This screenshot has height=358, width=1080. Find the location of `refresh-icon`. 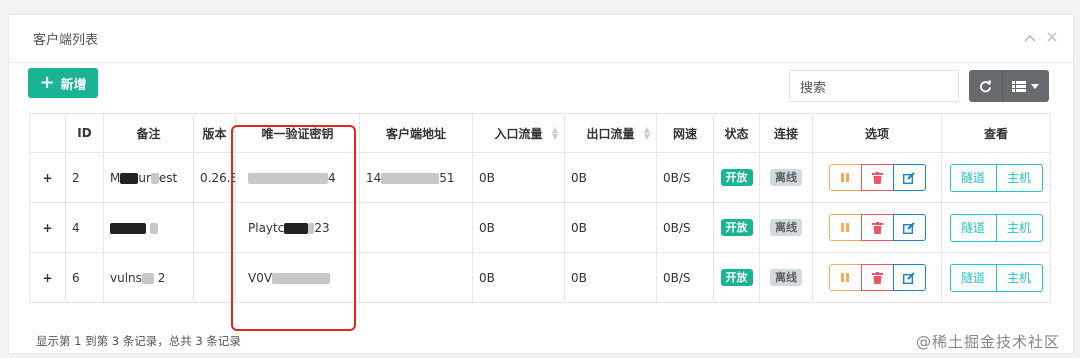

refresh-icon is located at coordinates (985, 85).